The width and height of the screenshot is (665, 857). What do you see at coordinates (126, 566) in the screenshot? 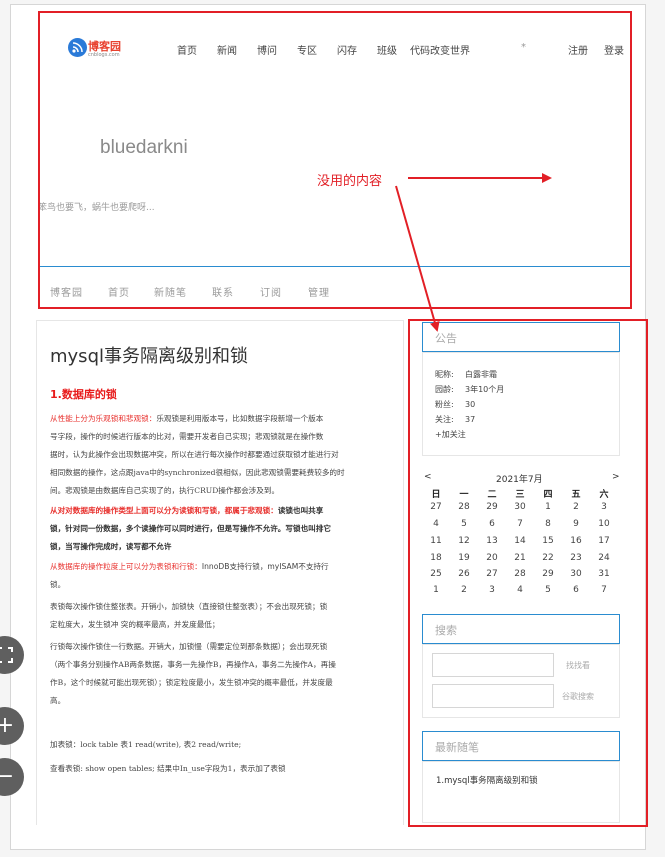
I see `para3-red-lead: 从数据库的操作粒度上可以分为表锁和行锁：` at bounding box center [126, 566].